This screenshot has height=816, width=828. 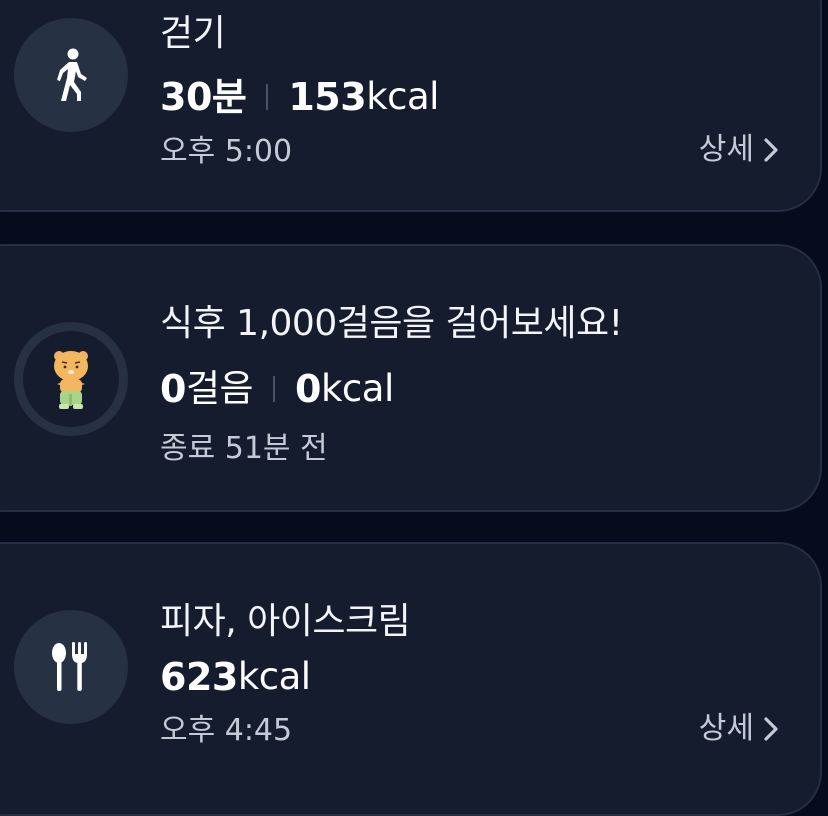 What do you see at coordinates (186, 97) in the screenshot?
I see `duration-value: 30` at bounding box center [186, 97].